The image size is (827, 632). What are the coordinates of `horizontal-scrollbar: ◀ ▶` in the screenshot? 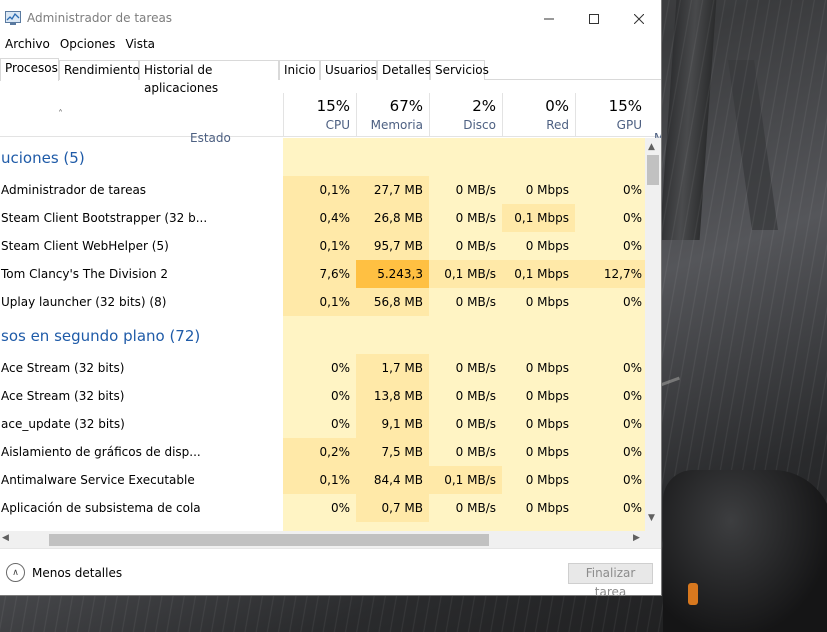 It's located at (322, 539).